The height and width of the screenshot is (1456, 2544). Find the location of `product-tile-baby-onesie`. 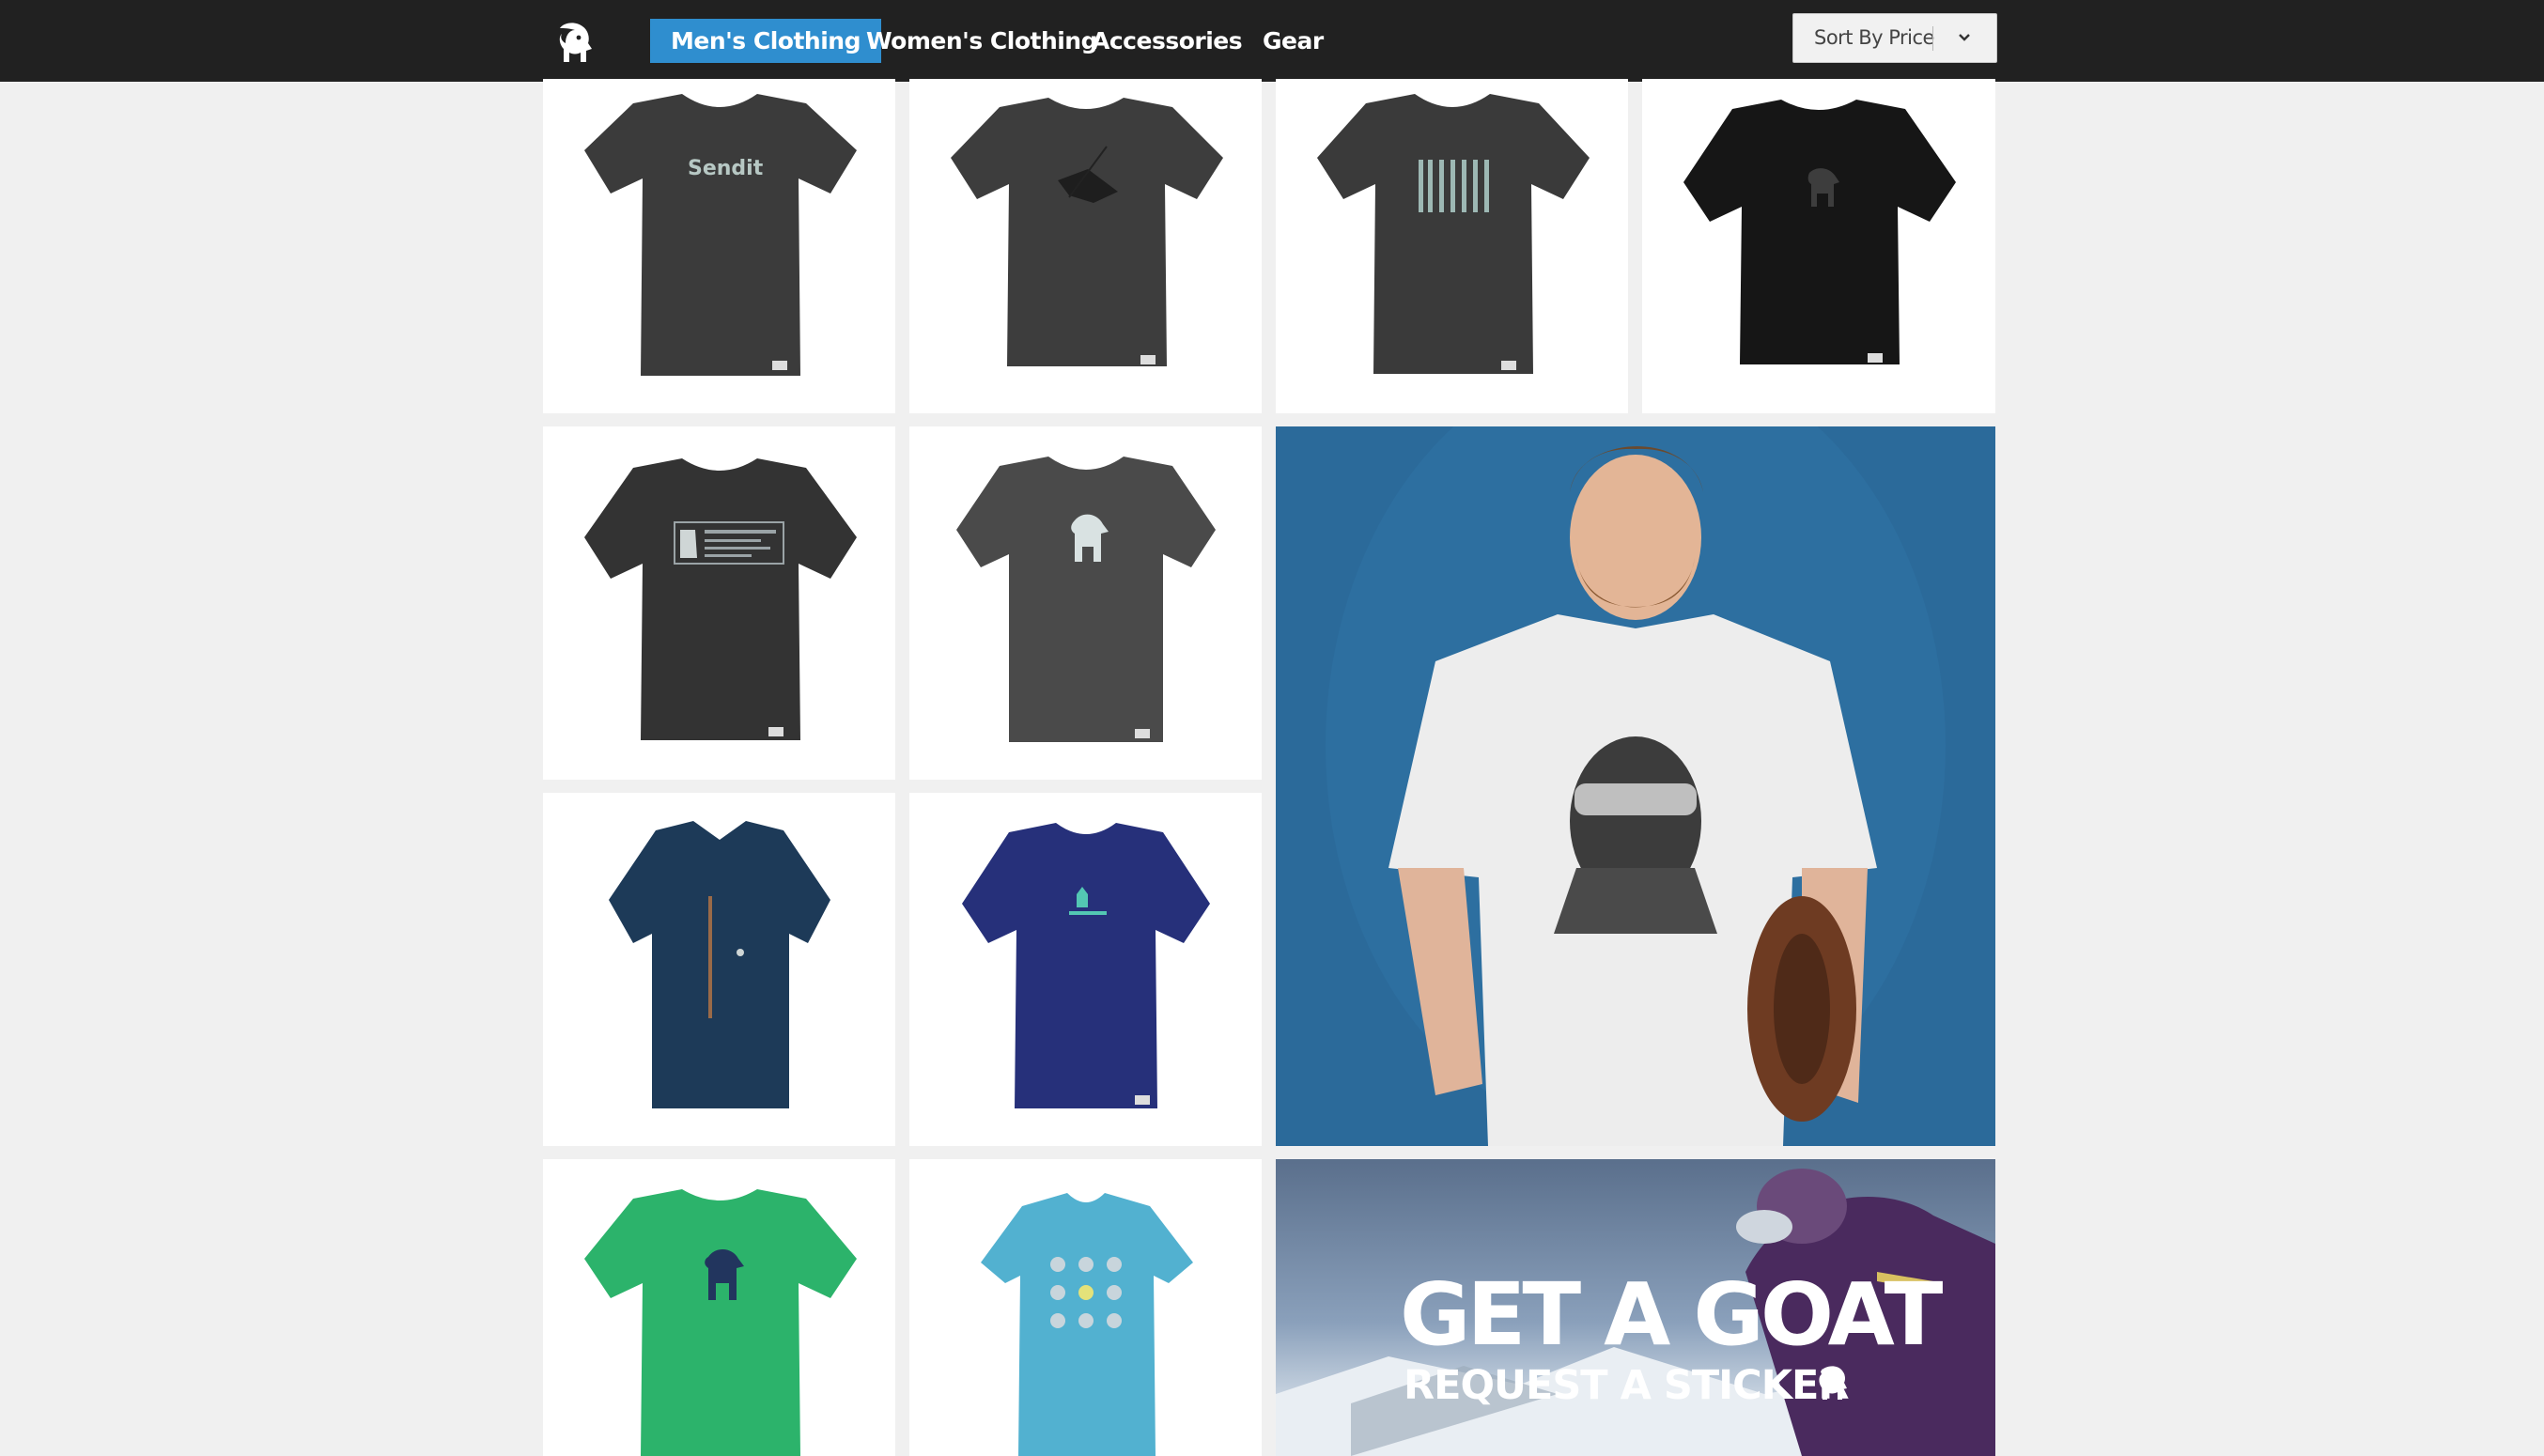

product-tile-baby-onesie is located at coordinates (1085, 1307).